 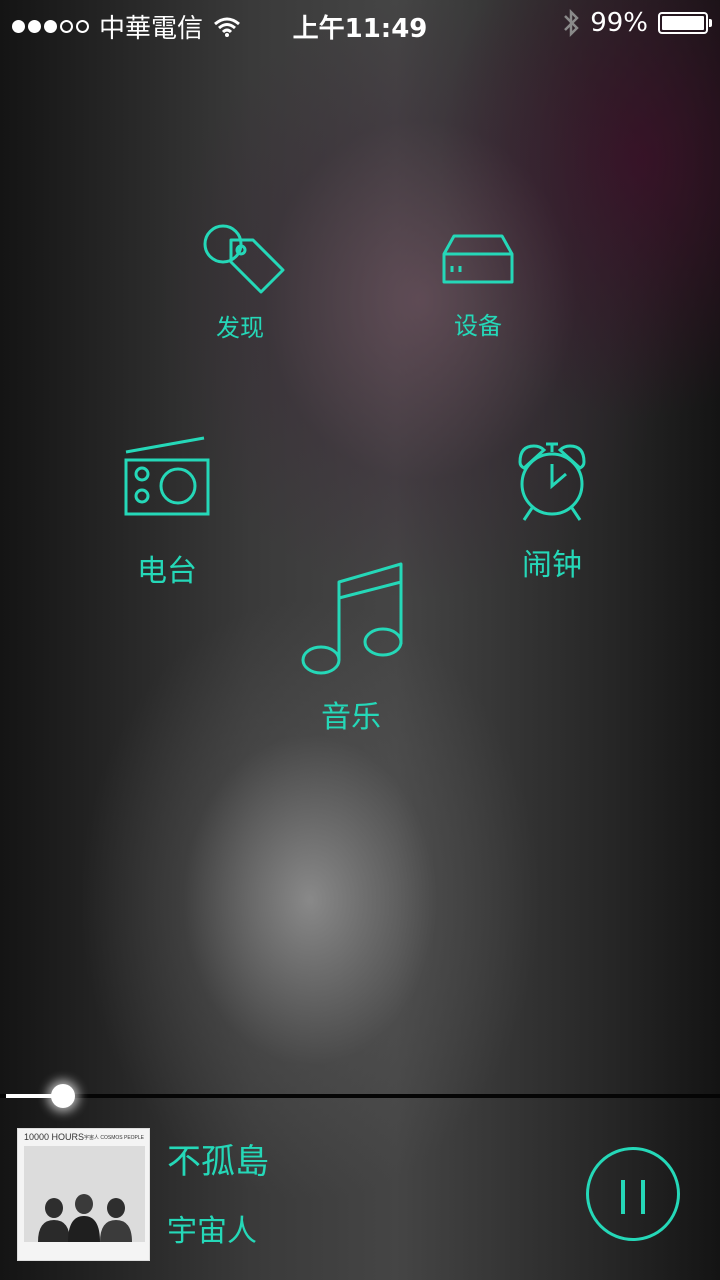 What do you see at coordinates (478, 326) in the screenshot?
I see `menu-devices-label: 设备` at bounding box center [478, 326].